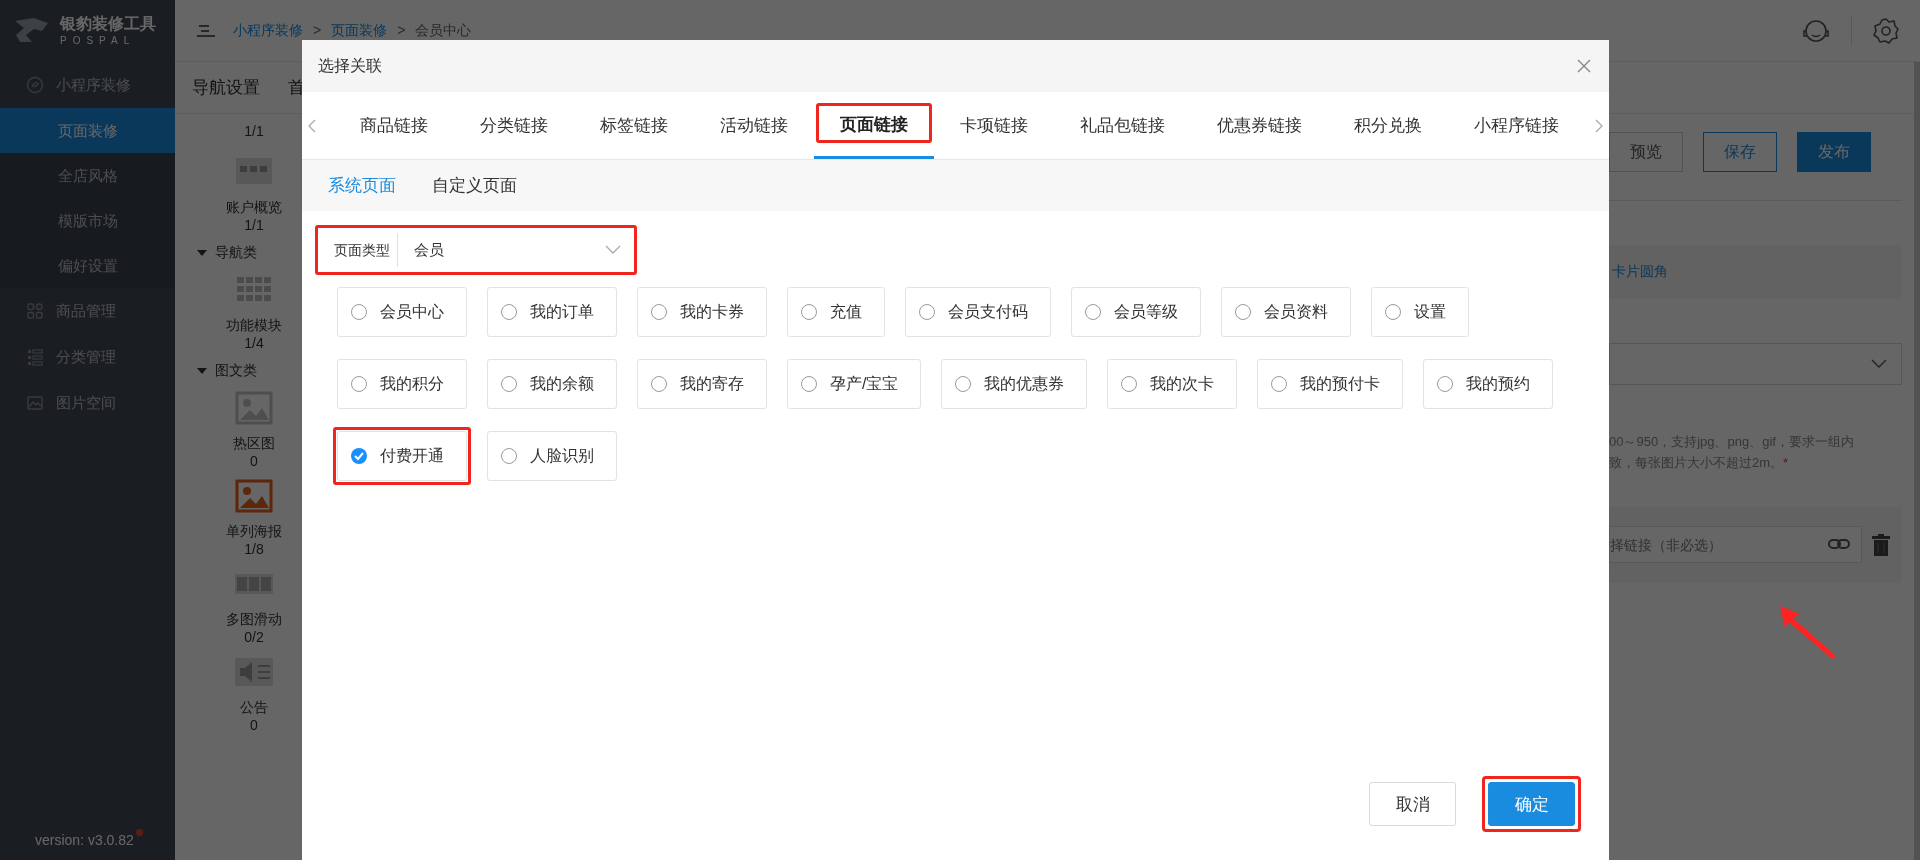 The width and height of the screenshot is (1920, 860). What do you see at coordinates (35, 85) in the screenshot?
I see `spiral-icon` at bounding box center [35, 85].